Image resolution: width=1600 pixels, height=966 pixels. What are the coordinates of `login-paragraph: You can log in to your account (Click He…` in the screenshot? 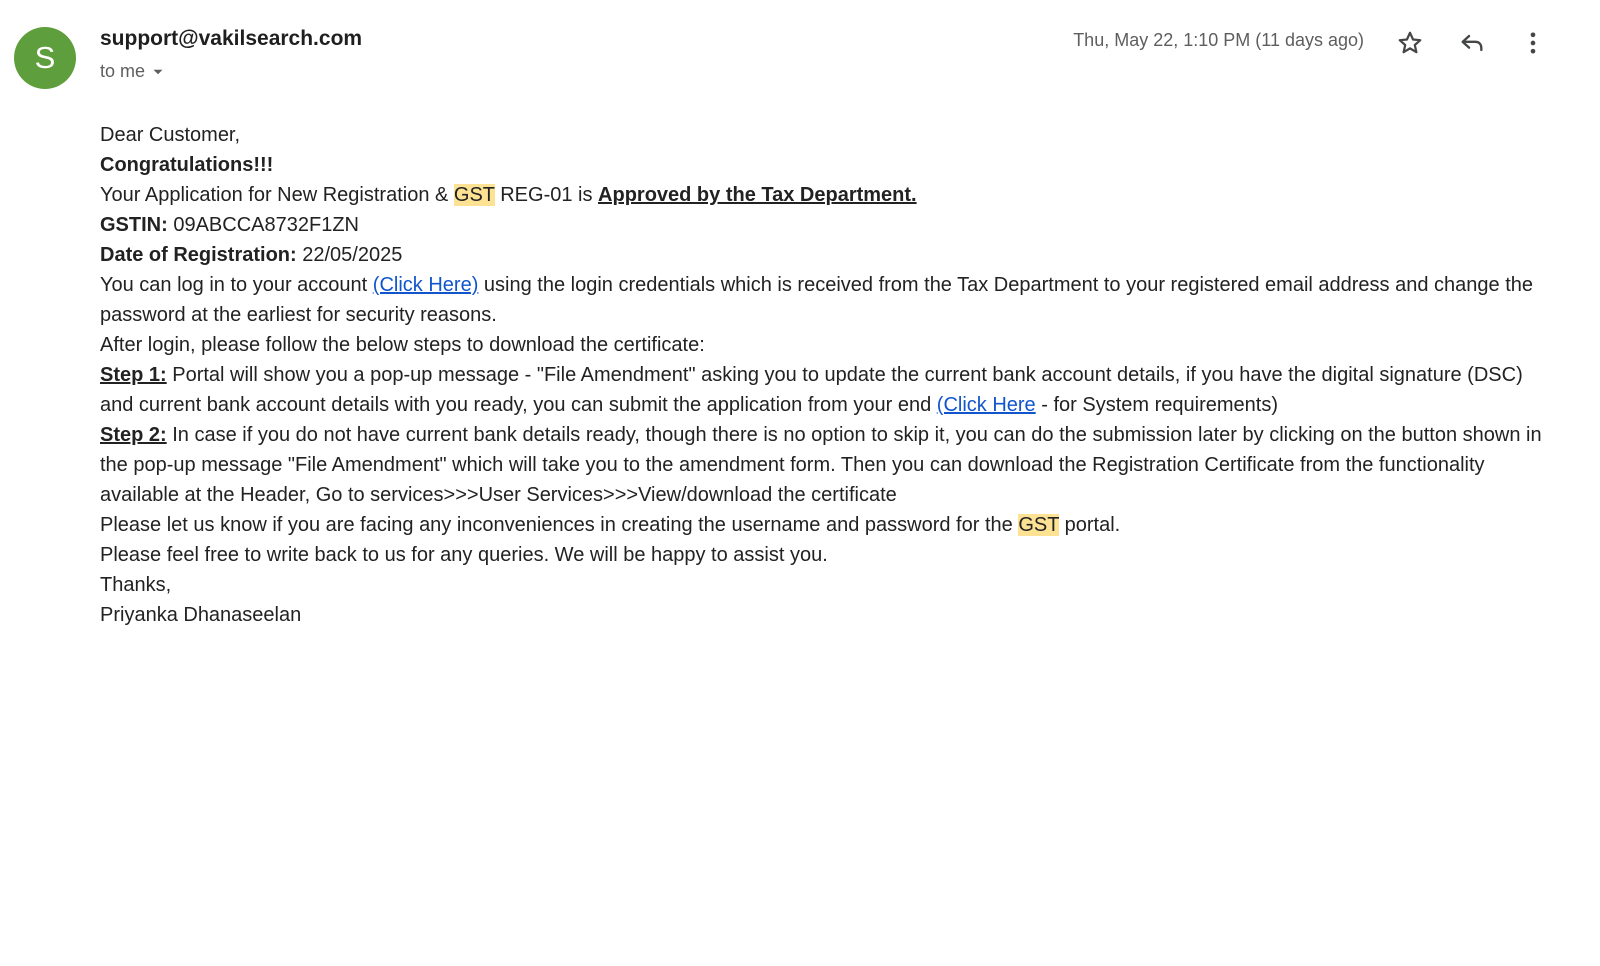 It's located at (830, 300).